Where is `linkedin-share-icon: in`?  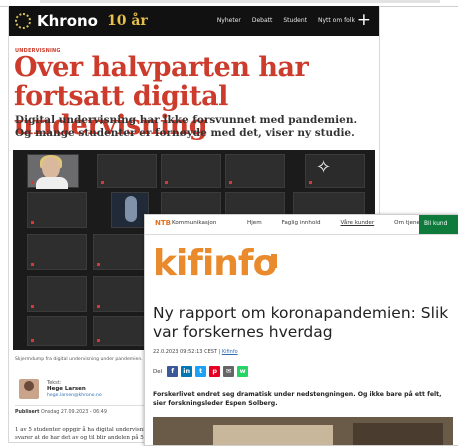
linkedin-share-icon: in is located at coordinates (187, 371).